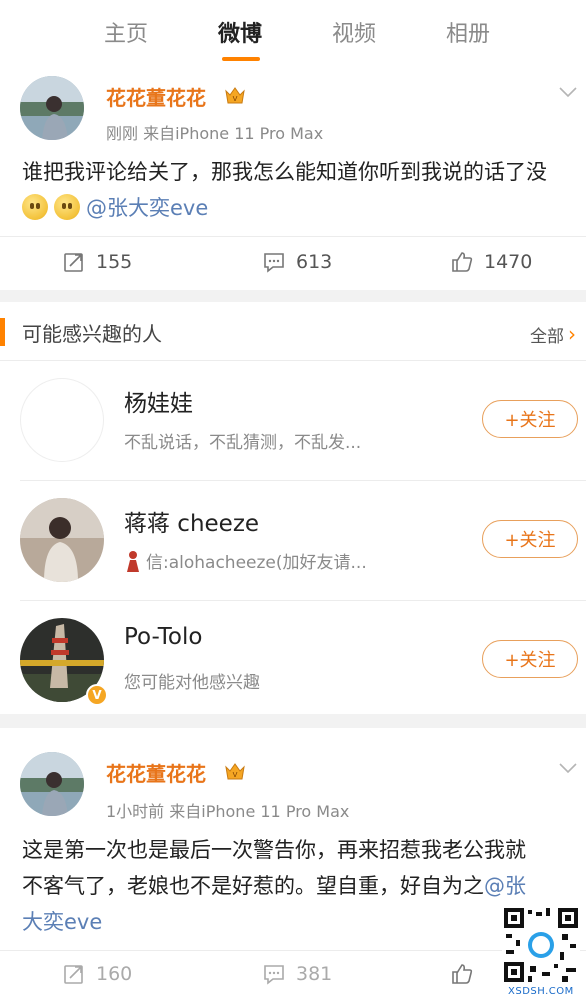  I want to click on view-all-link: 全部 ›, so click(553, 334).